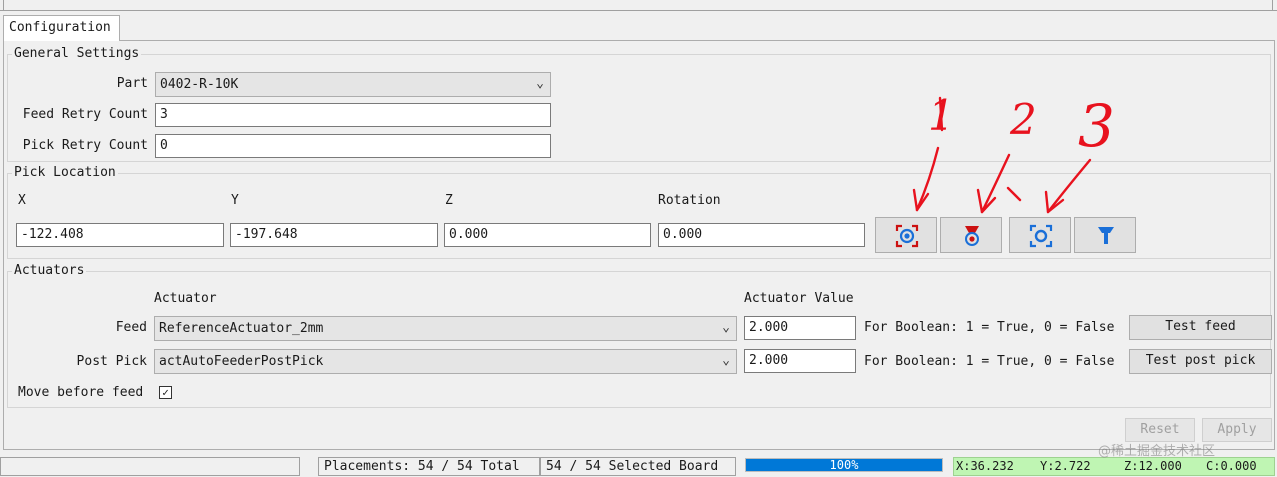 The width and height of the screenshot is (1277, 477). Describe the element at coordinates (1114, 466) in the screenshot. I see `coordinates-readout: X:36.232 Y:2.722 Z:12.000 C:0.000` at that location.